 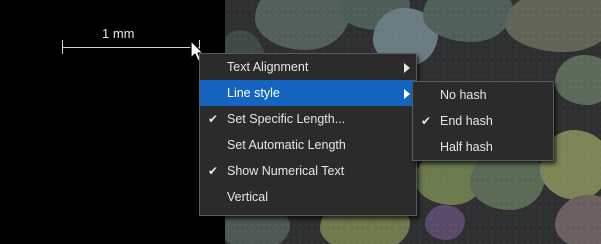 What do you see at coordinates (131, 47) in the screenshot?
I see `scale-bar-line` at bounding box center [131, 47].